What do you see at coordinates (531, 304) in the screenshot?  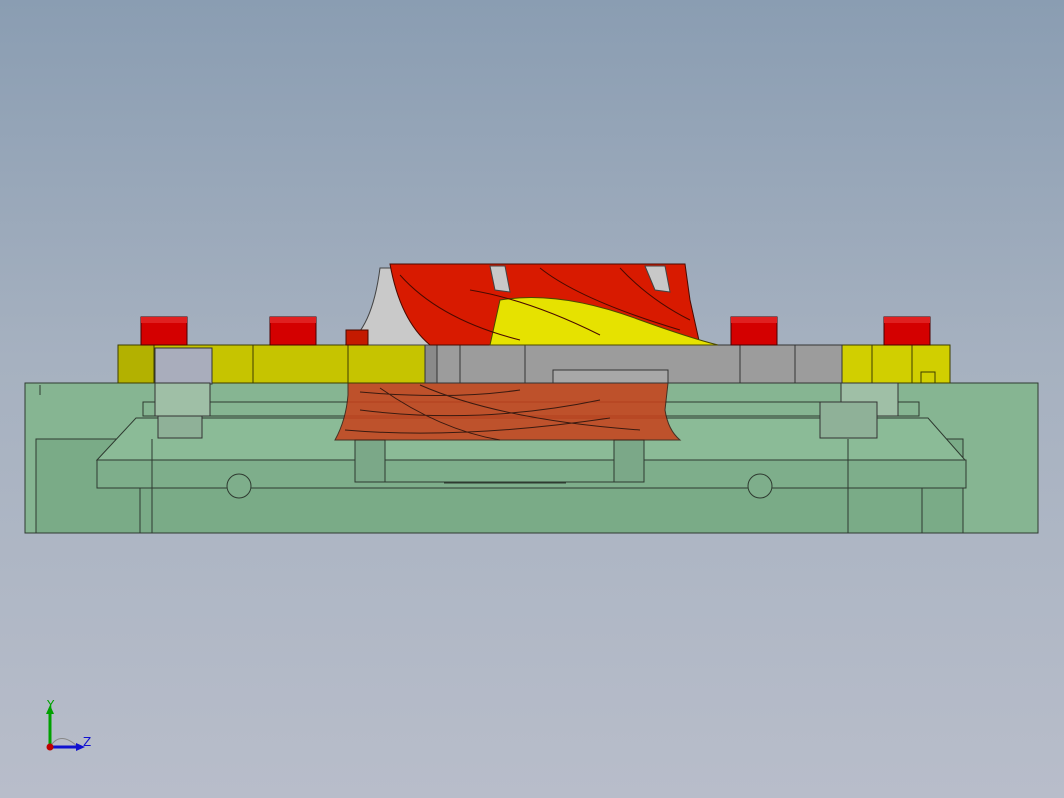 I see `impeller-upper-section` at bounding box center [531, 304].